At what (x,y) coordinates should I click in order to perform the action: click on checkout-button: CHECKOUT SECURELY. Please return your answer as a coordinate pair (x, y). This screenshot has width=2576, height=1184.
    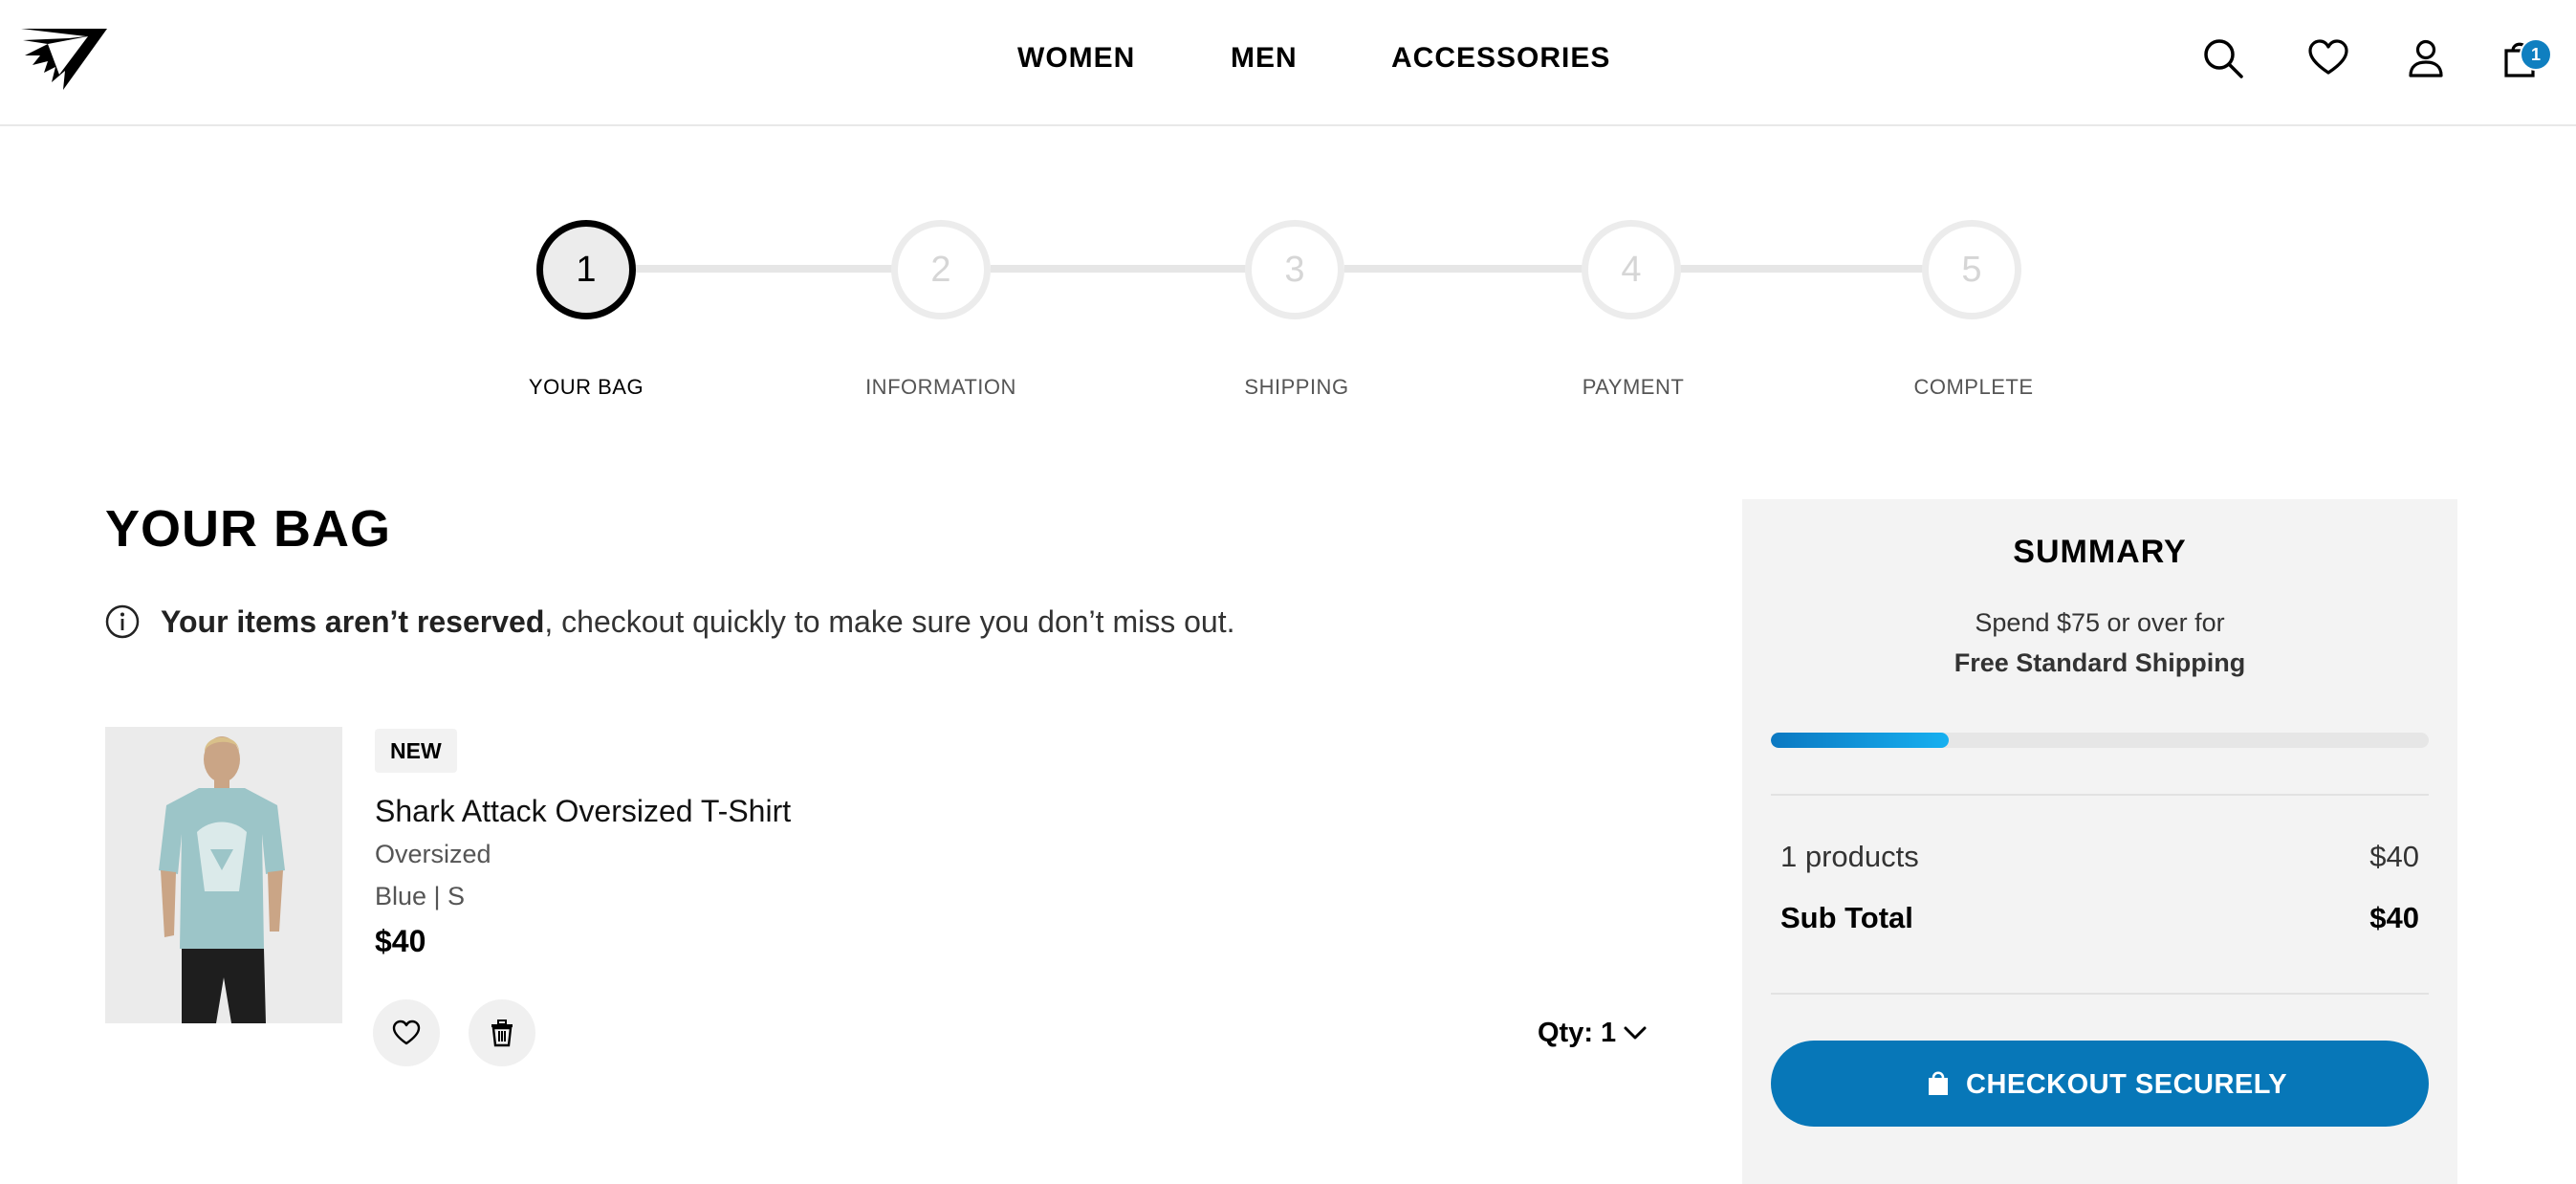
    Looking at the image, I should click on (2100, 1084).